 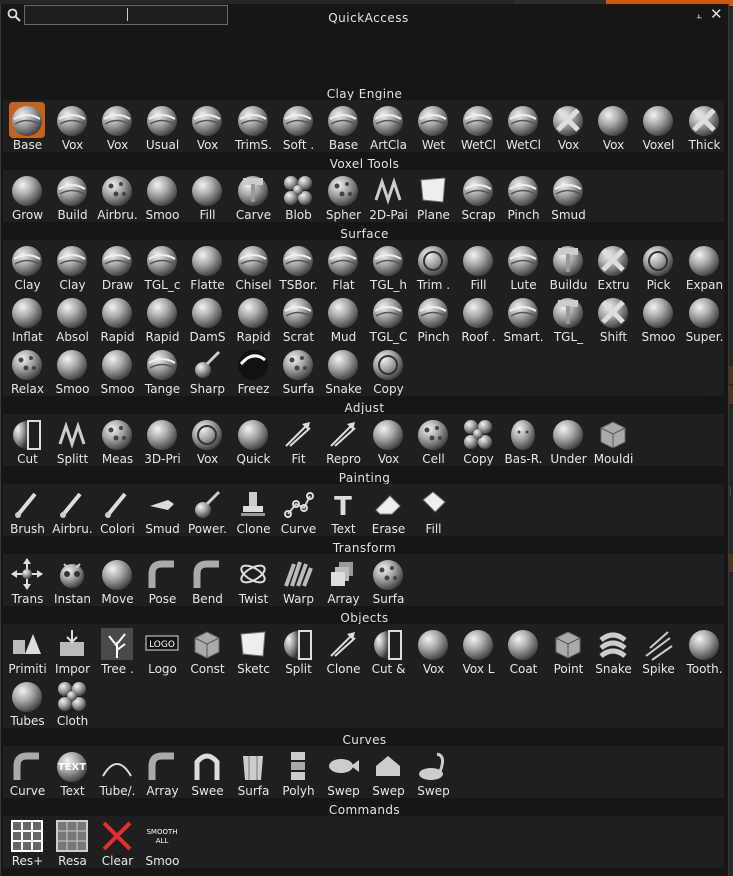 What do you see at coordinates (252, 652) in the screenshot?
I see `tool-button: Sketc` at bounding box center [252, 652].